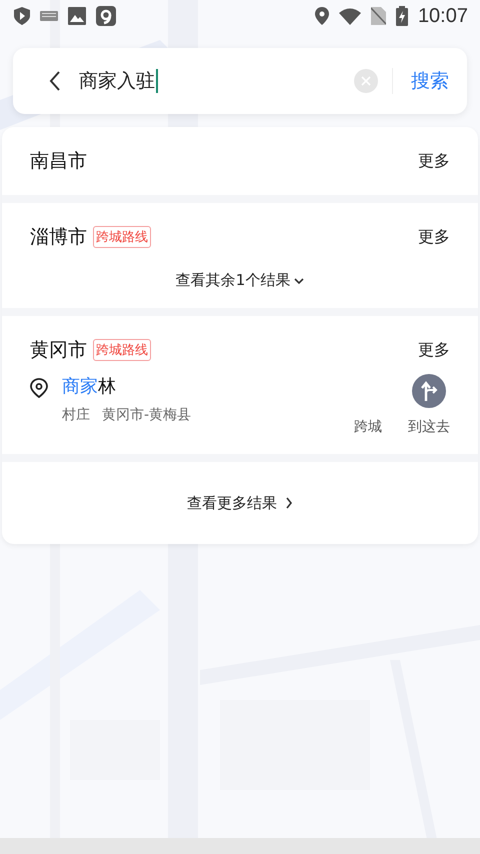  Describe the element at coordinates (430, 81) in the screenshot. I see `search-button: 搜索` at that location.